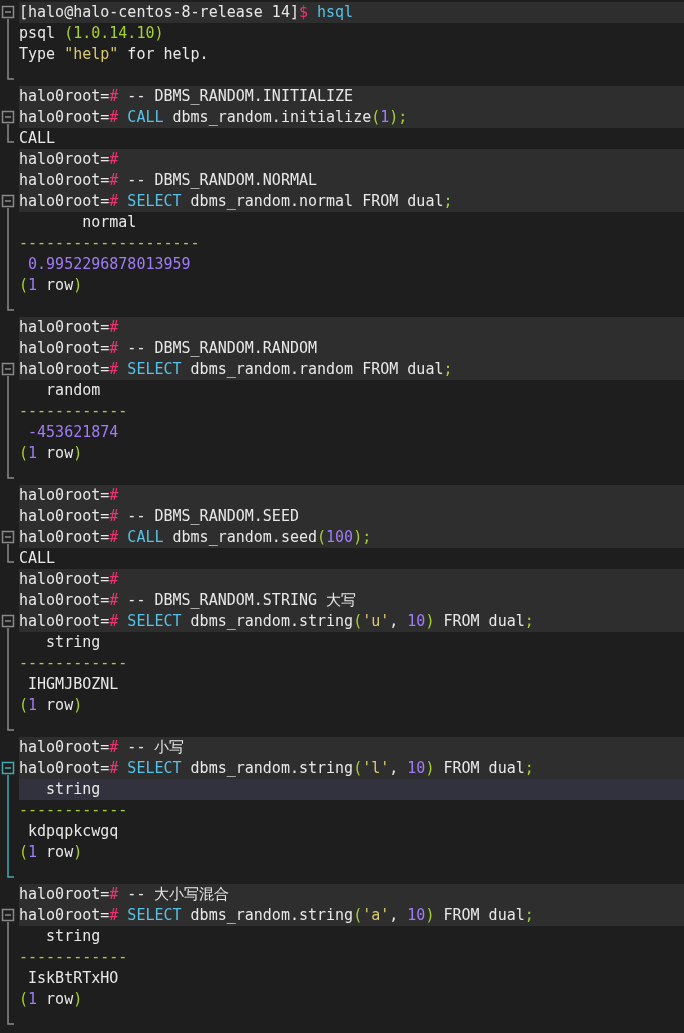 The height and width of the screenshot is (1033, 684). I want to click on terminal-line: 0.9952296878013959, so click(109, 264).